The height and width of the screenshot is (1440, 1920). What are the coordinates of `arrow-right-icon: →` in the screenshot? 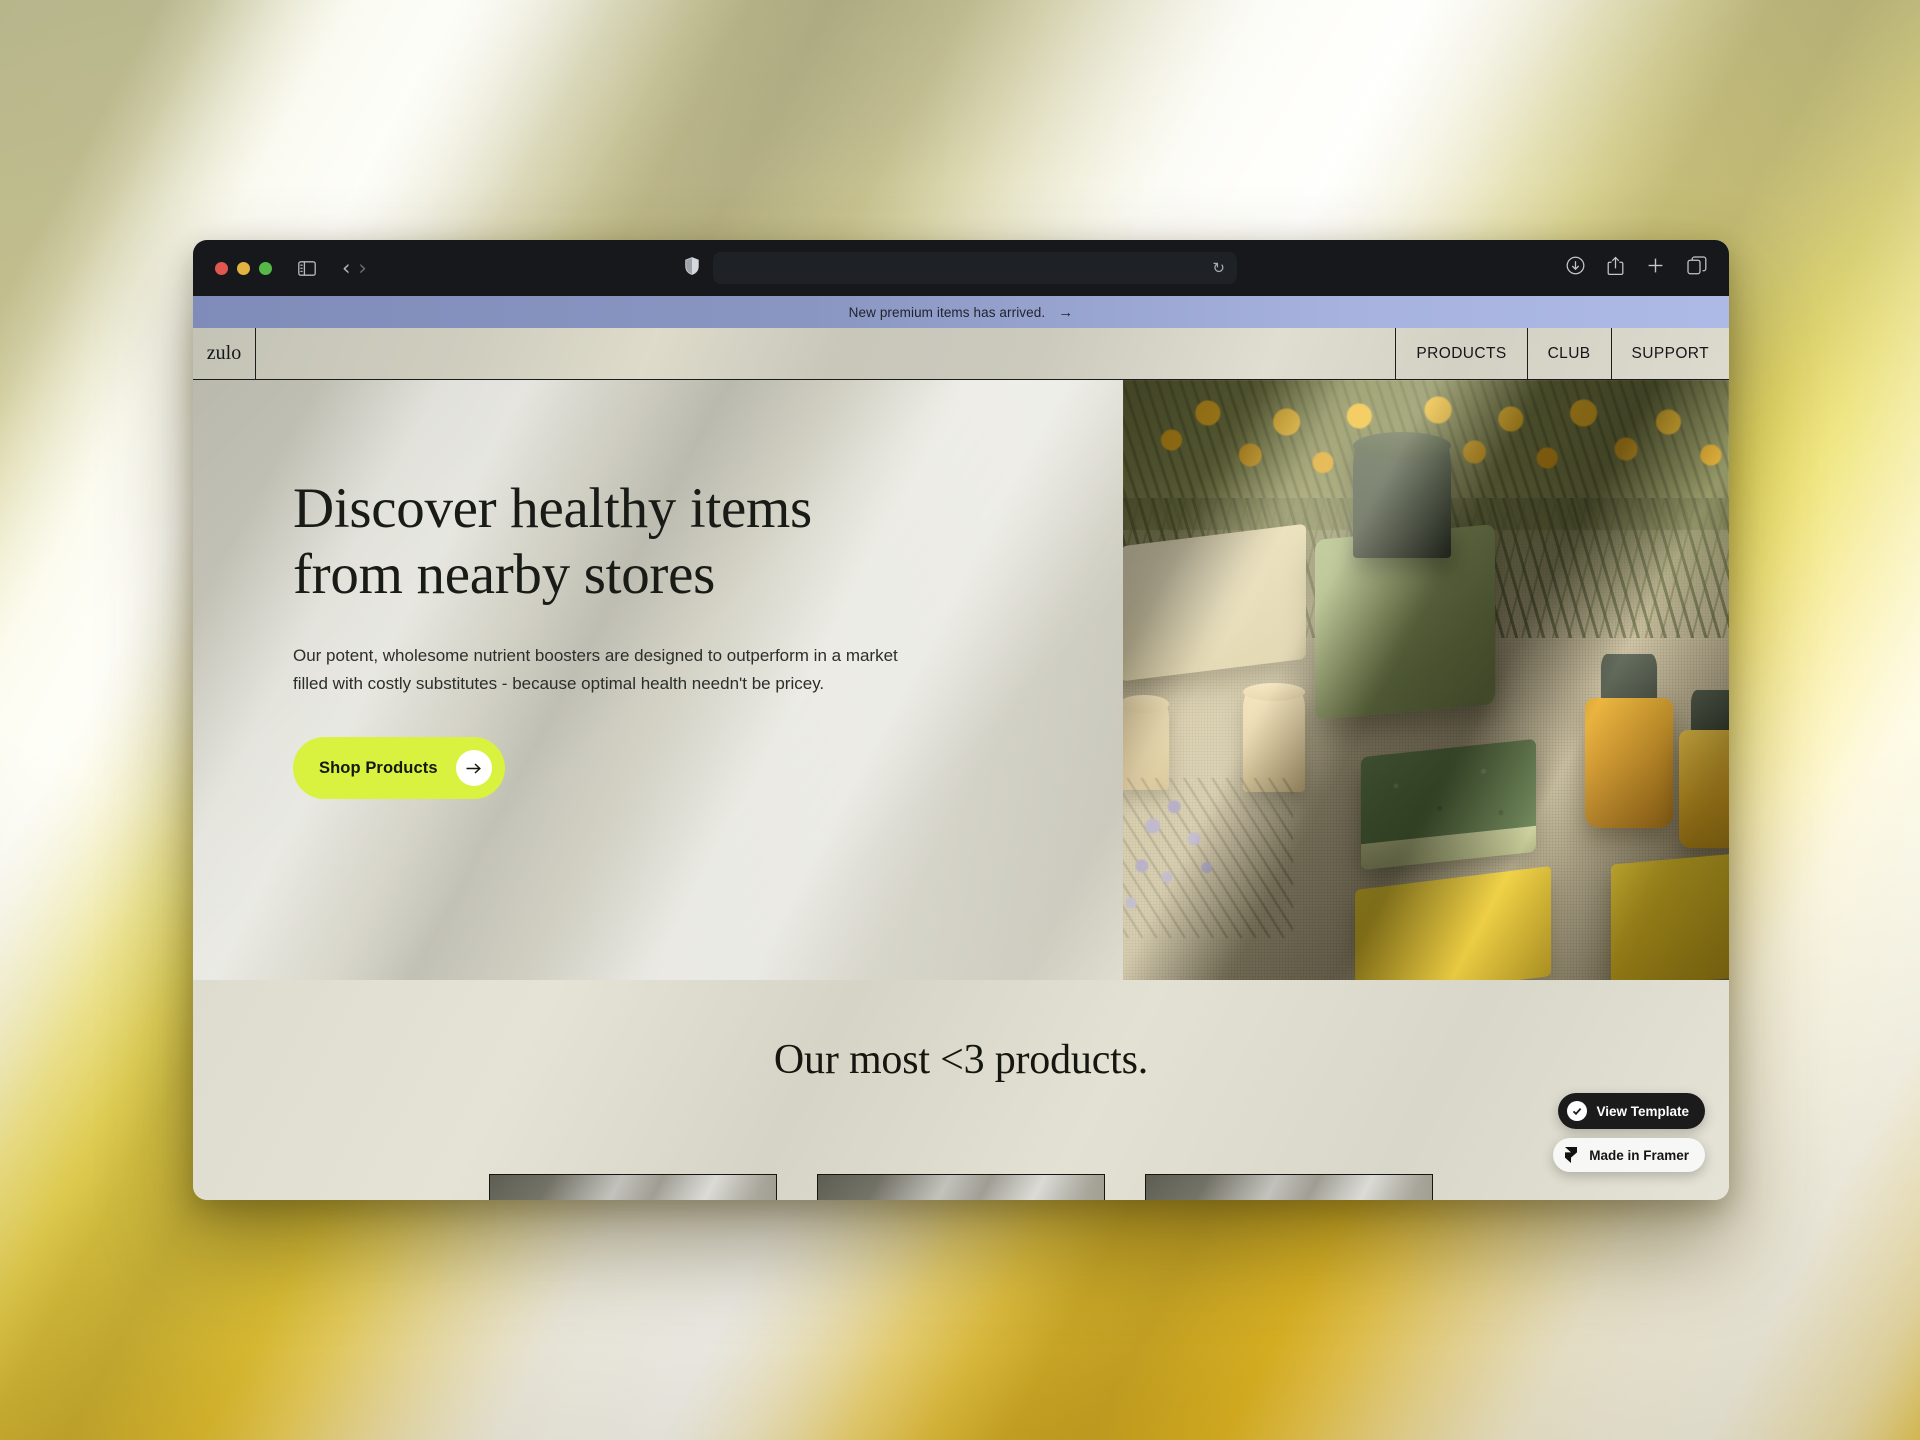 It's located at (1066, 312).